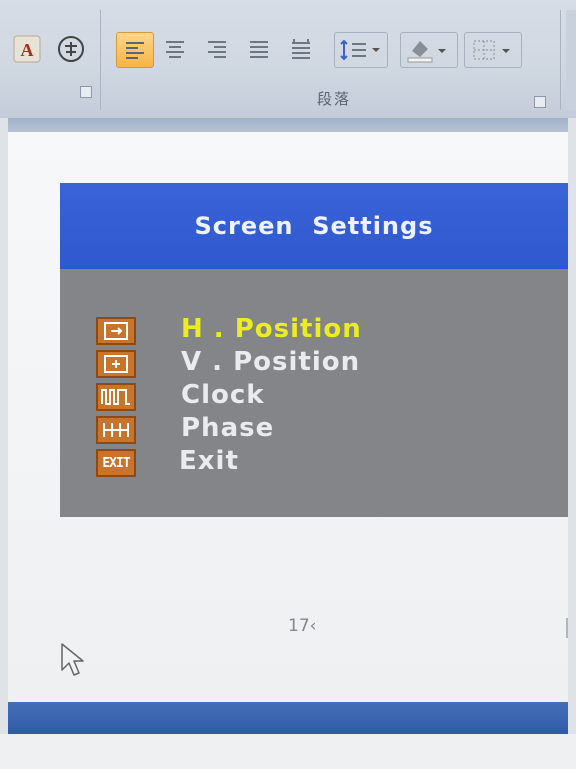 The height and width of the screenshot is (769, 576). I want to click on mouse-cursor-icon, so click(73, 662).